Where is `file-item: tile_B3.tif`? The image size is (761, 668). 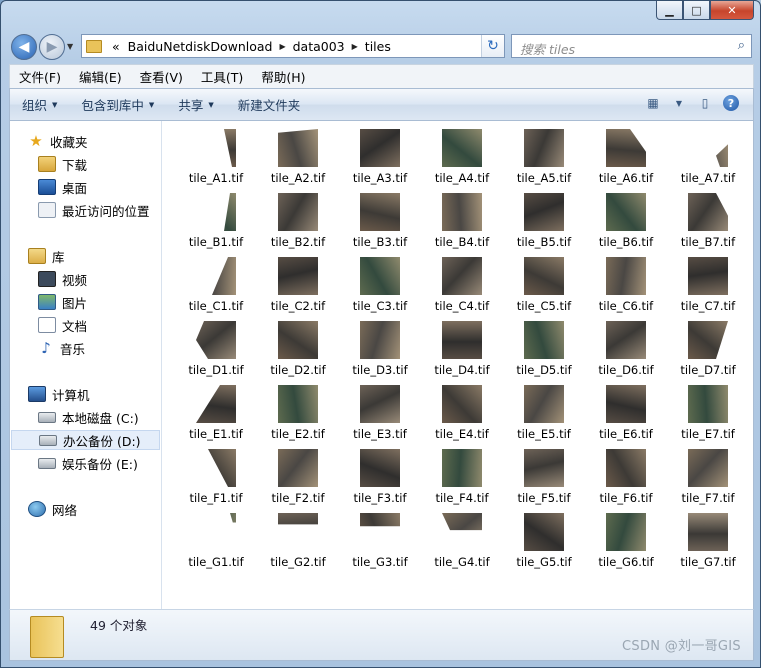
file-item: tile_B3.tif is located at coordinates (380, 221).